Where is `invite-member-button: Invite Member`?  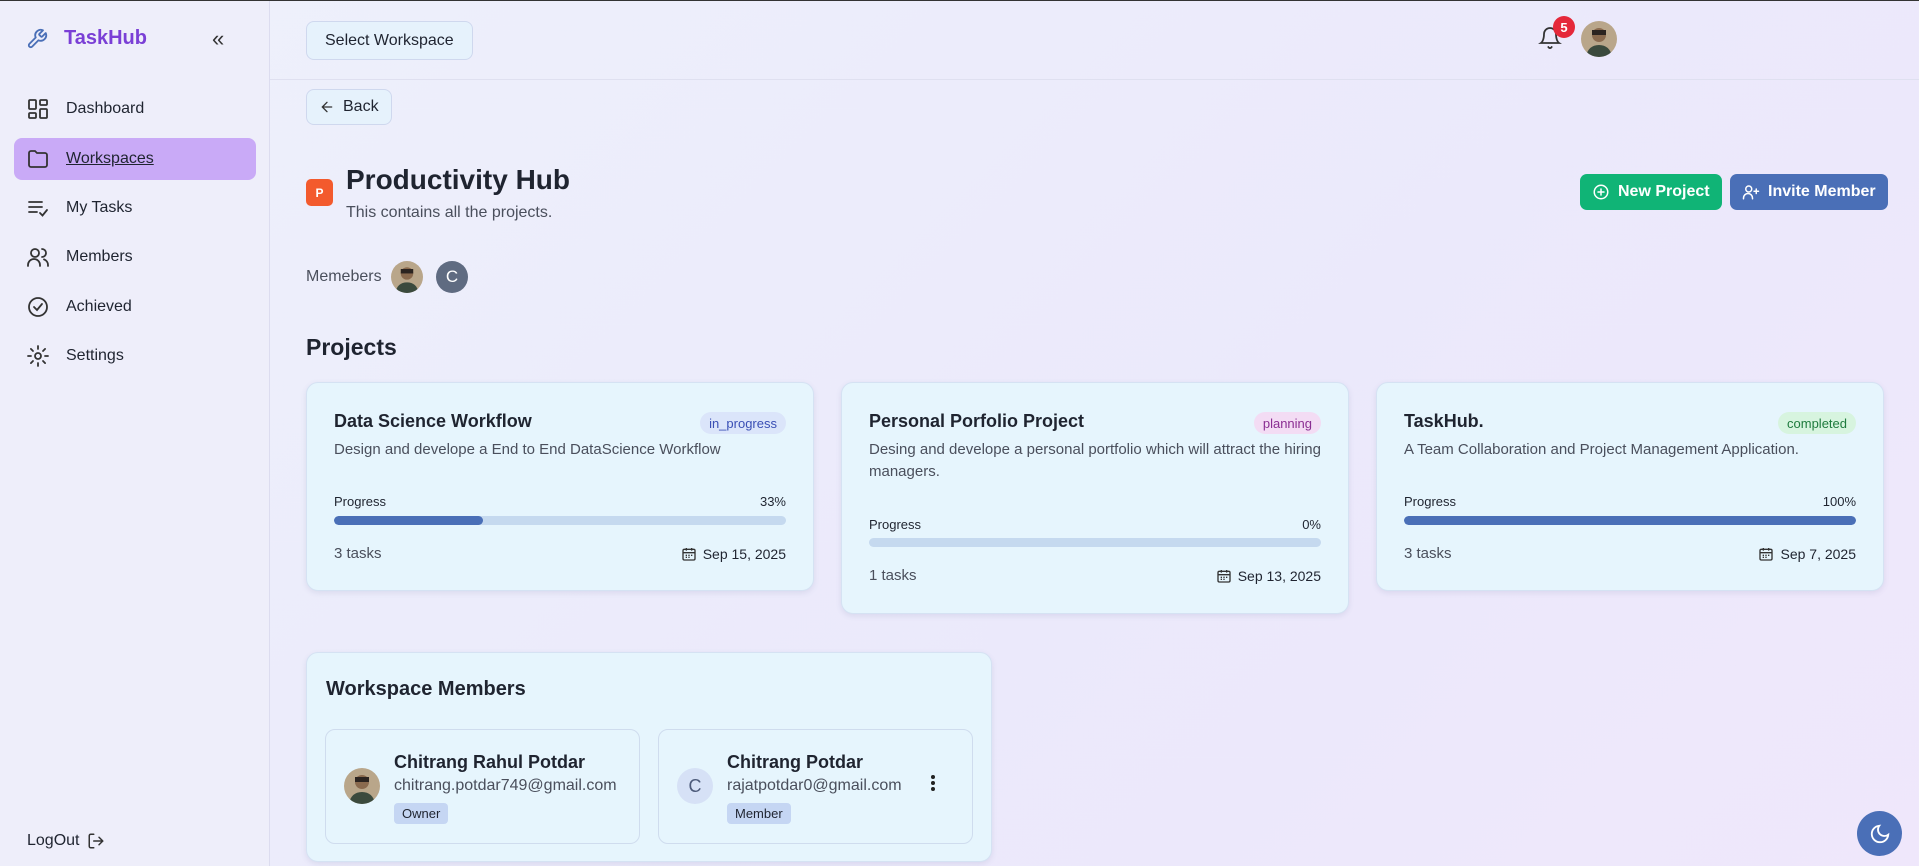 invite-member-button: Invite Member is located at coordinates (1809, 192).